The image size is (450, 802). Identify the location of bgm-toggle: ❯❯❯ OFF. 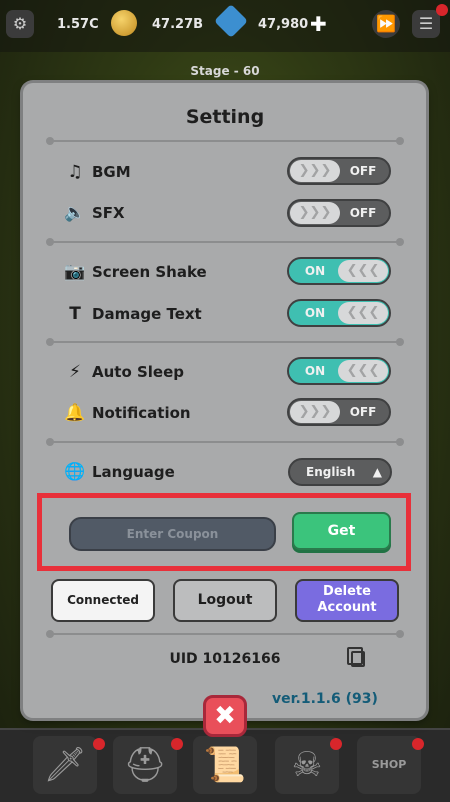
(339, 171).